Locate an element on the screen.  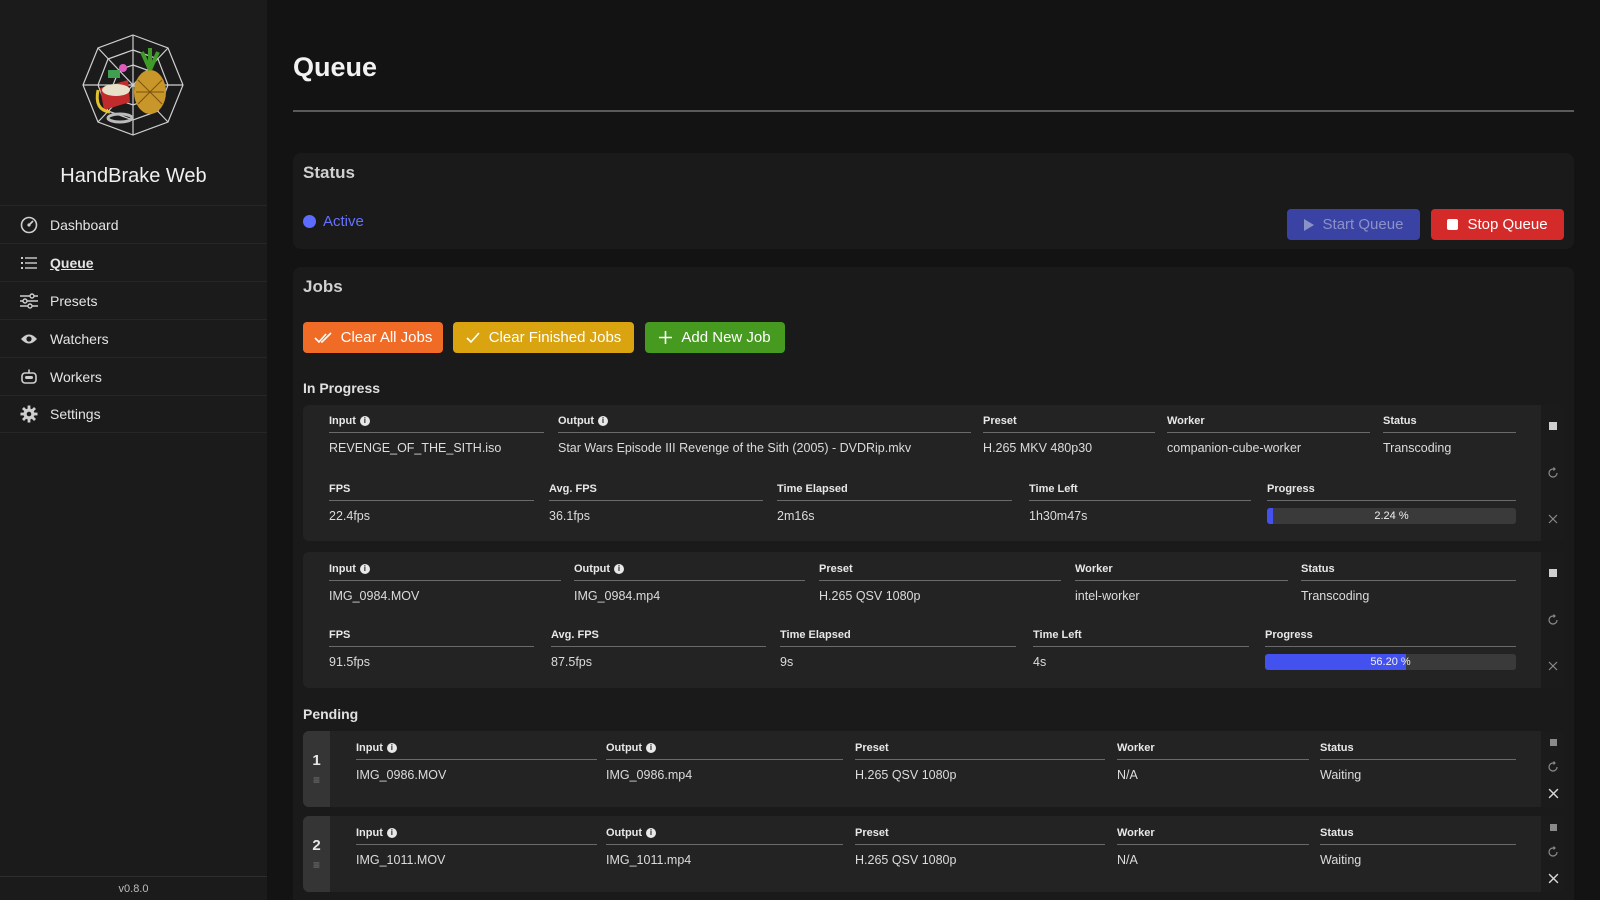
output-cell: Output i IMG_0986.mp4 is located at coordinates (724, 762).